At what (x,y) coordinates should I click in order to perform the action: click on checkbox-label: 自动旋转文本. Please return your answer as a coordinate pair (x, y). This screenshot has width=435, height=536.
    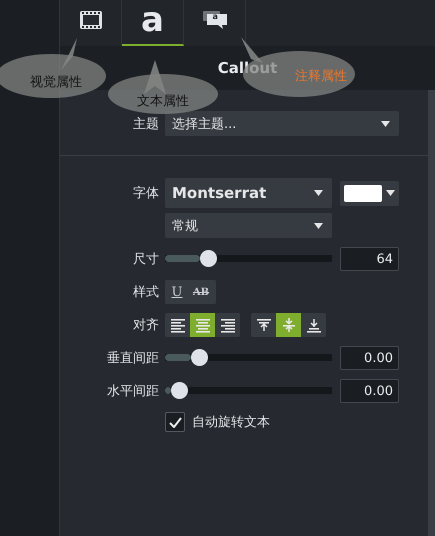
    Looking at the image, I should click on (231, 422).